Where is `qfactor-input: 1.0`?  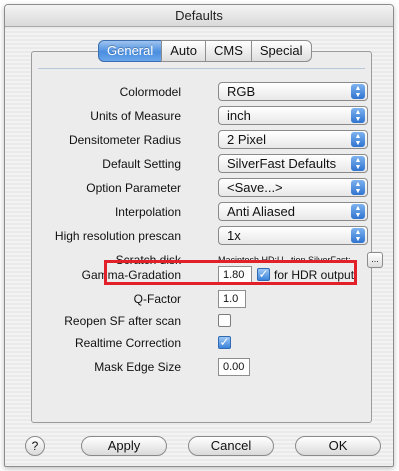
qfactor-input: 1.0 is located at coordinates (232, 299).